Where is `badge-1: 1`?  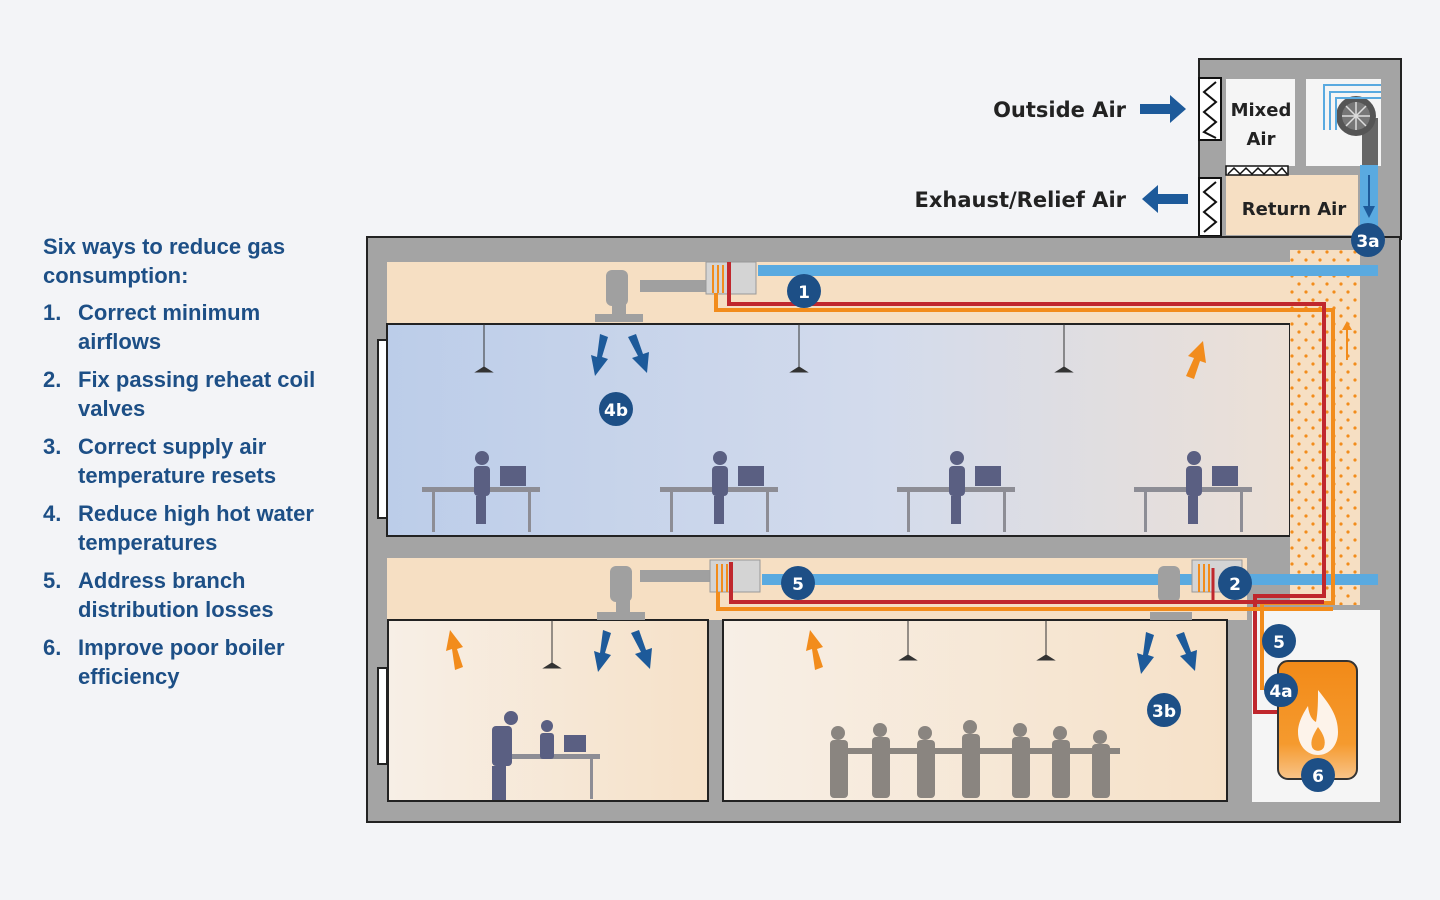
badge-1: 1 is located at coordinates (804, 291).